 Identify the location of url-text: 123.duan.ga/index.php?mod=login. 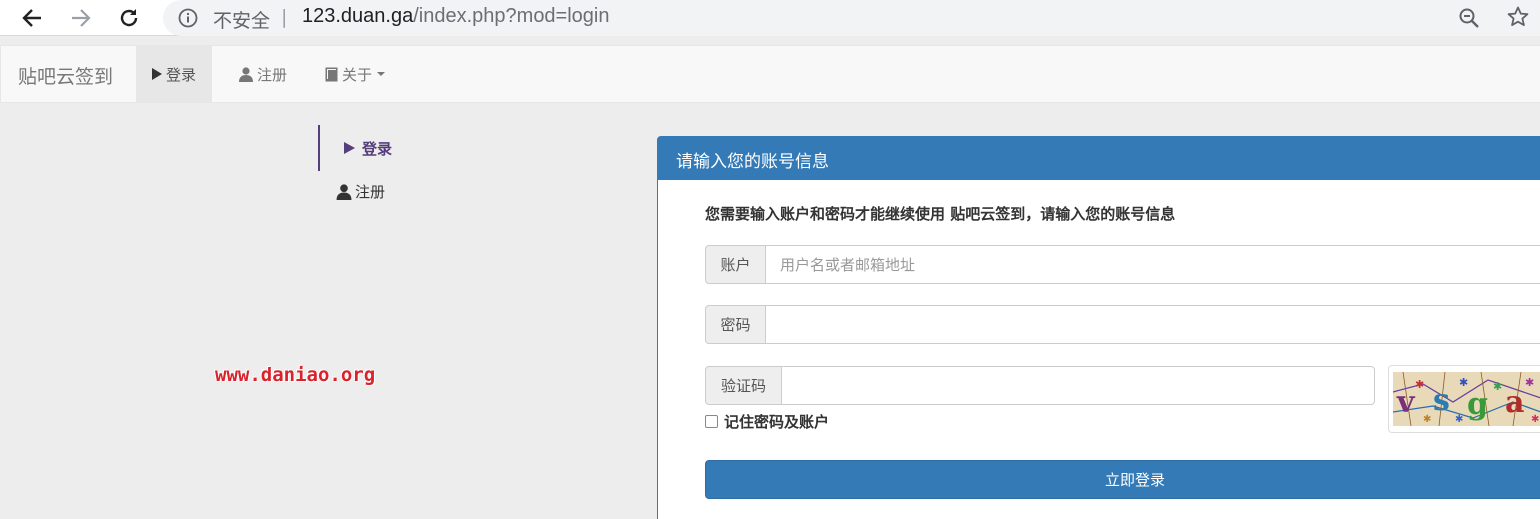
(456, 16).